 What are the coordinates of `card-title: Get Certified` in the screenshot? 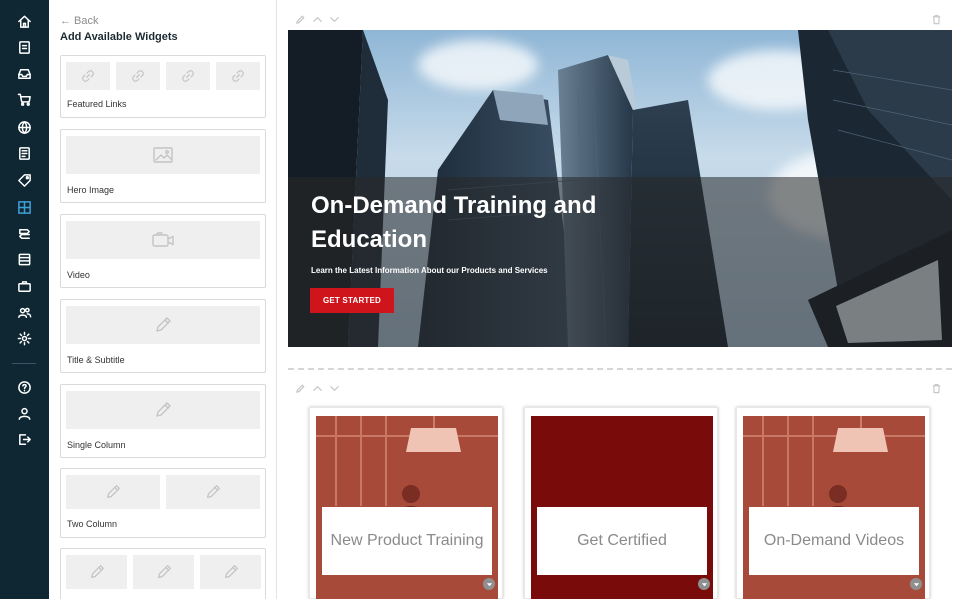 It's located at (622, 541).